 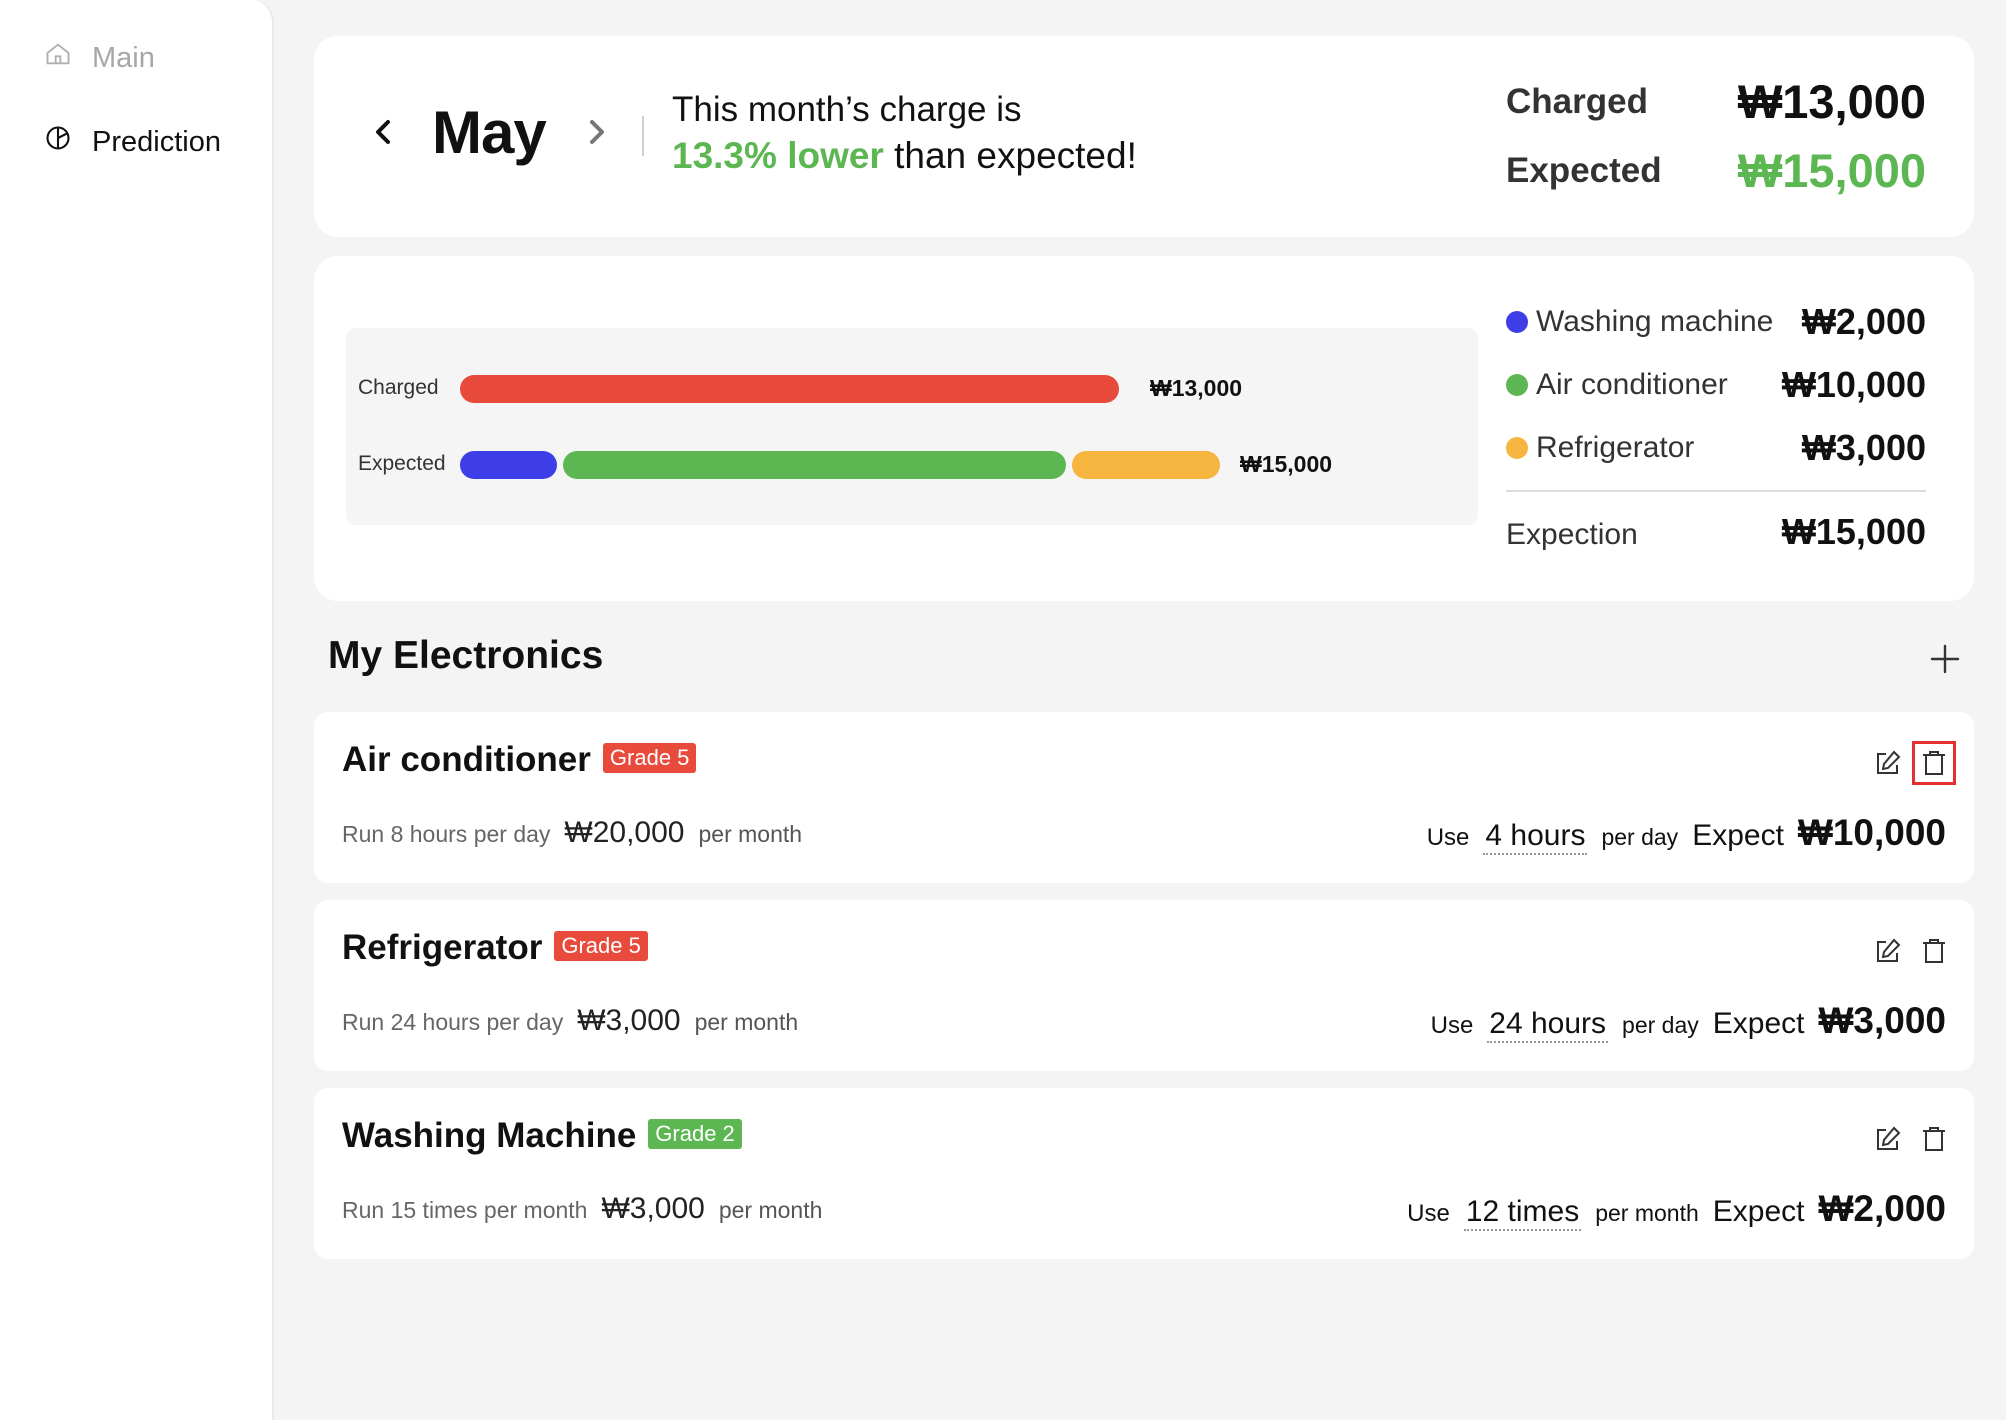 I want to click on legend-divider, so click(x=1716, y=491).